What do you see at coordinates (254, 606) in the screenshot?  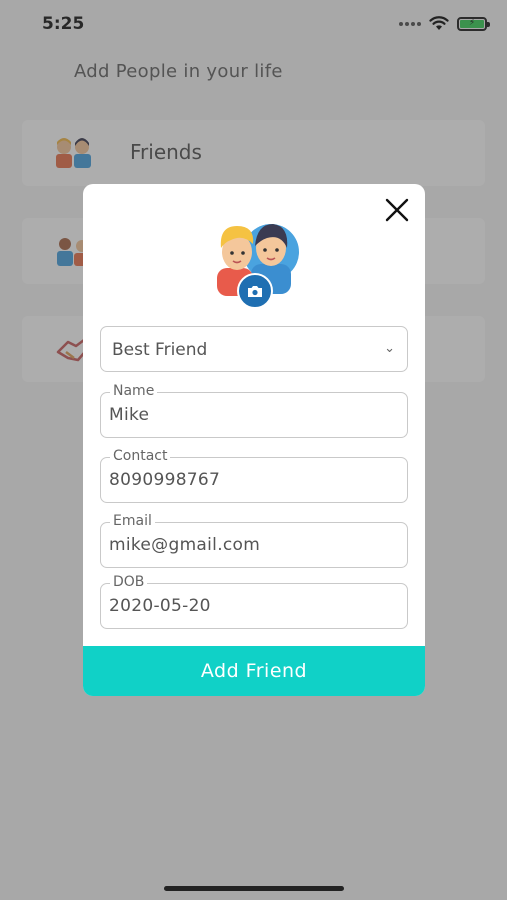 I see `dob-input` at bounding box center [254, 606].